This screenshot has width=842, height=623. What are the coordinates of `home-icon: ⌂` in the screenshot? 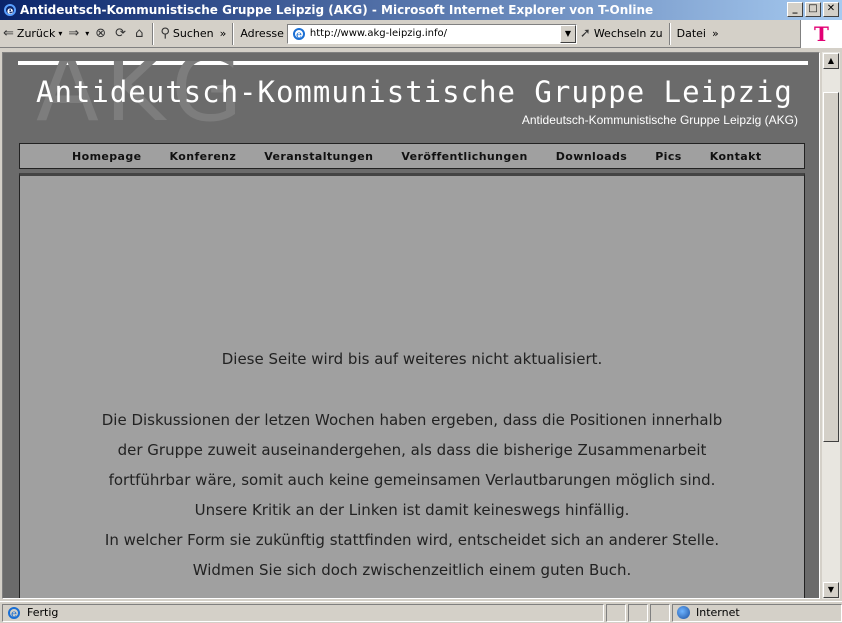 It's located at (139, 33).